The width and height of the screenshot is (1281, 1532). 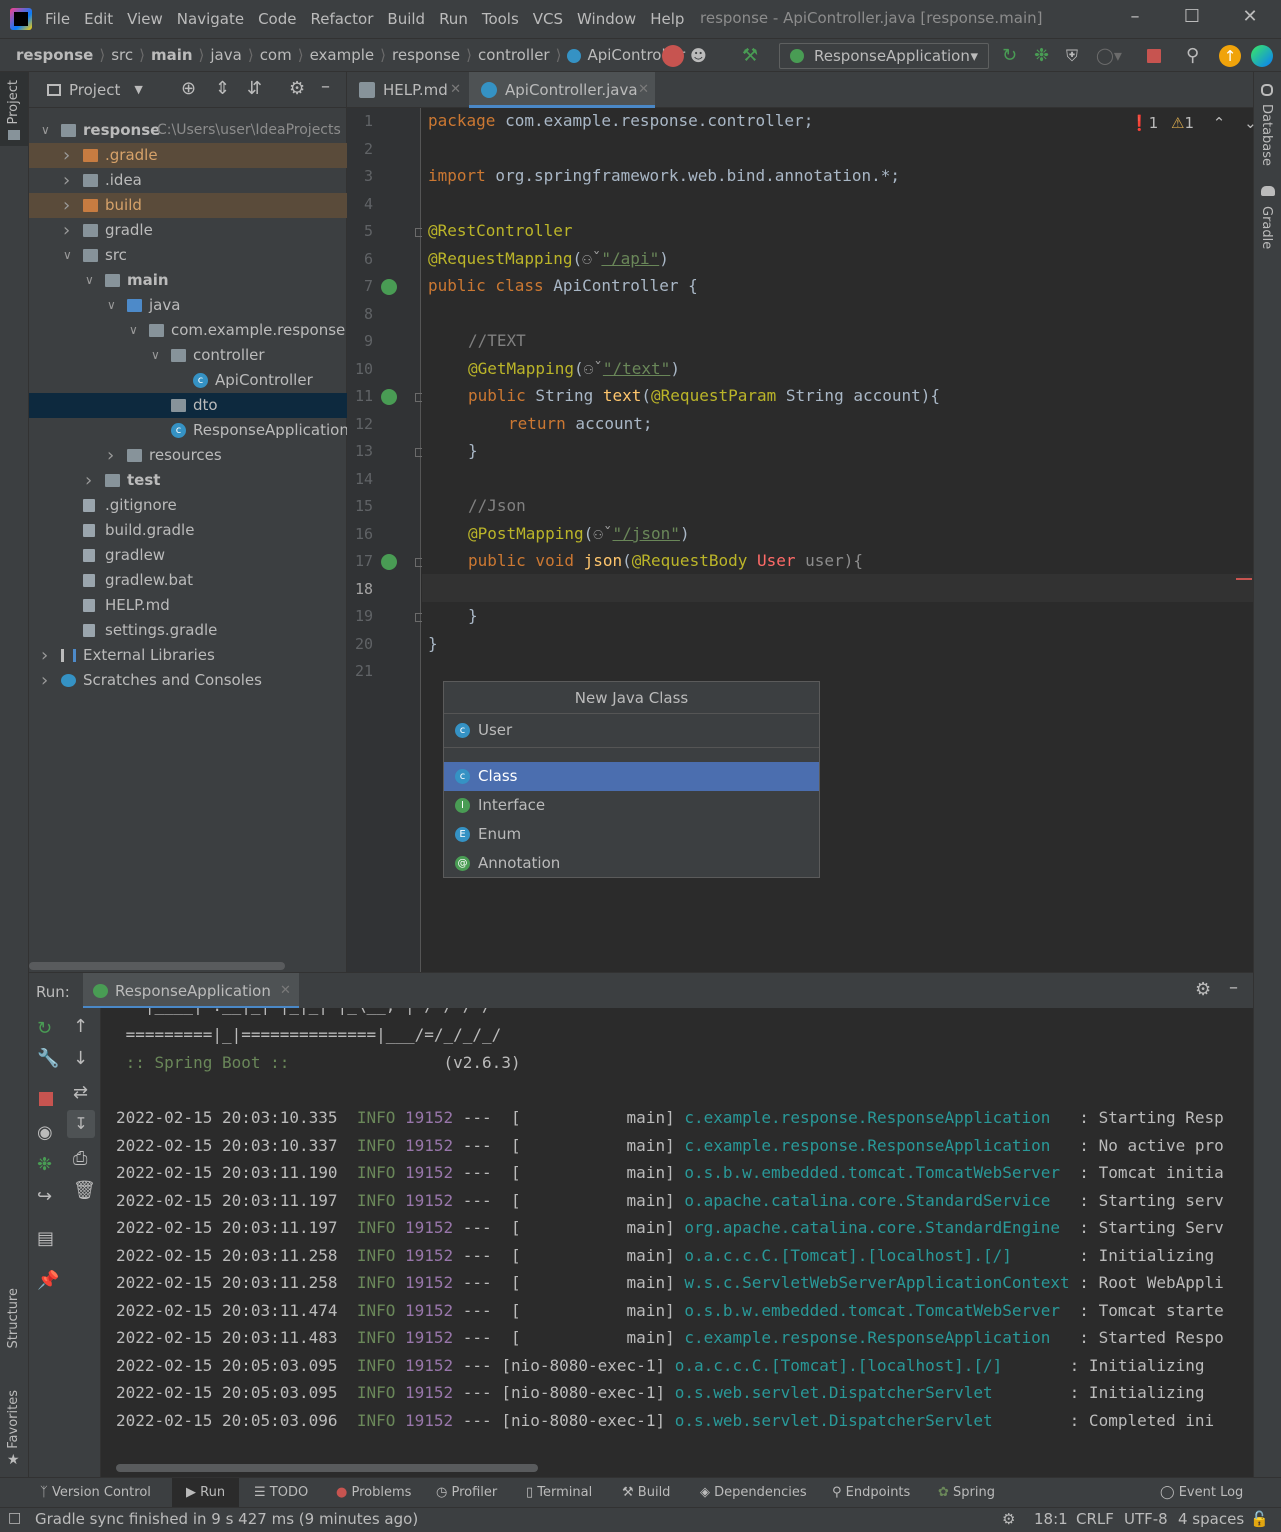 What do you see at coordinates (360, 369) in the screenshot?
I see `line-number: 10` at bounding box center [360, 369].